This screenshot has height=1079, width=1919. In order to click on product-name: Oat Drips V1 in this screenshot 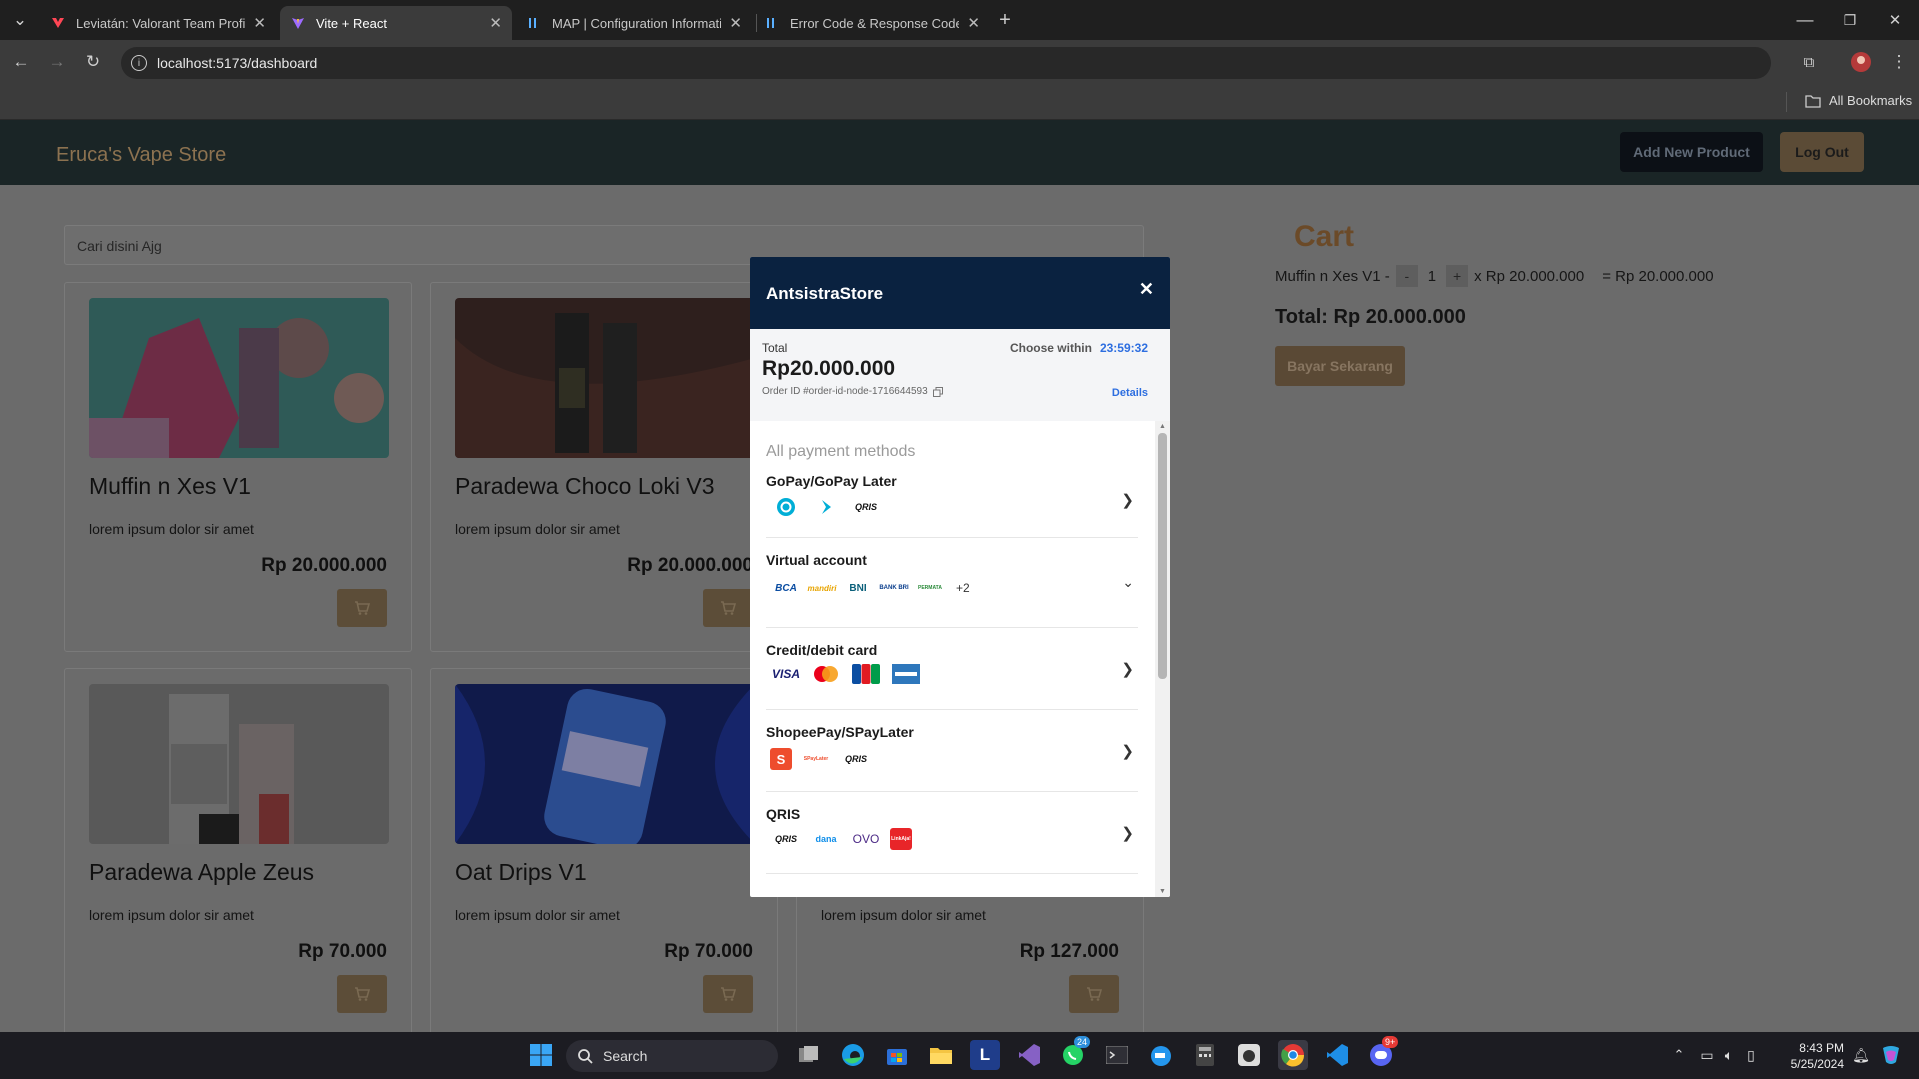, I will do `click(521, 872)`.